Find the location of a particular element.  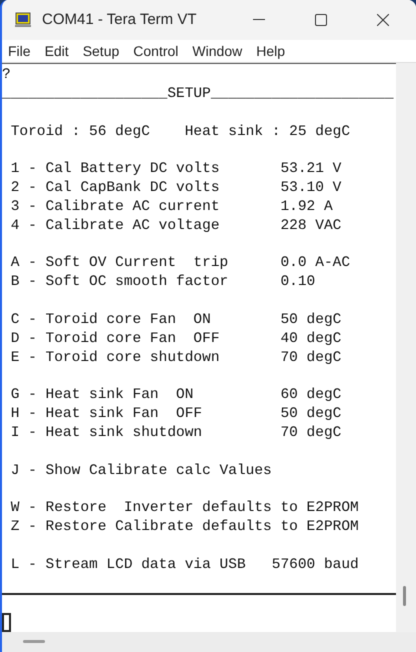

menu-item: Window is located at coordinates (217, 51).